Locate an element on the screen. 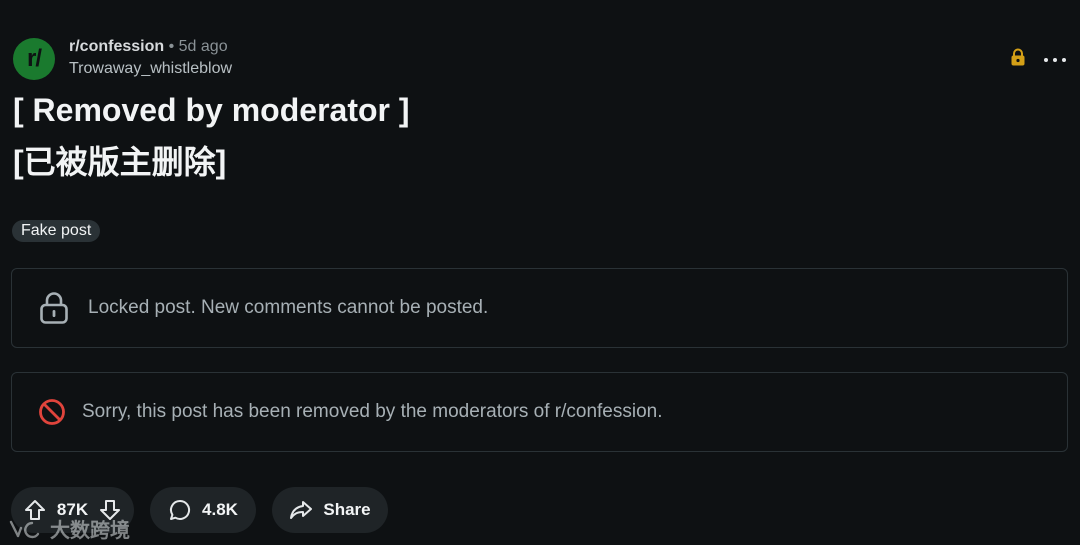 This screenshot has width=1080, height=545. comments-button: 4.8K is located at coordinates (203, 510).